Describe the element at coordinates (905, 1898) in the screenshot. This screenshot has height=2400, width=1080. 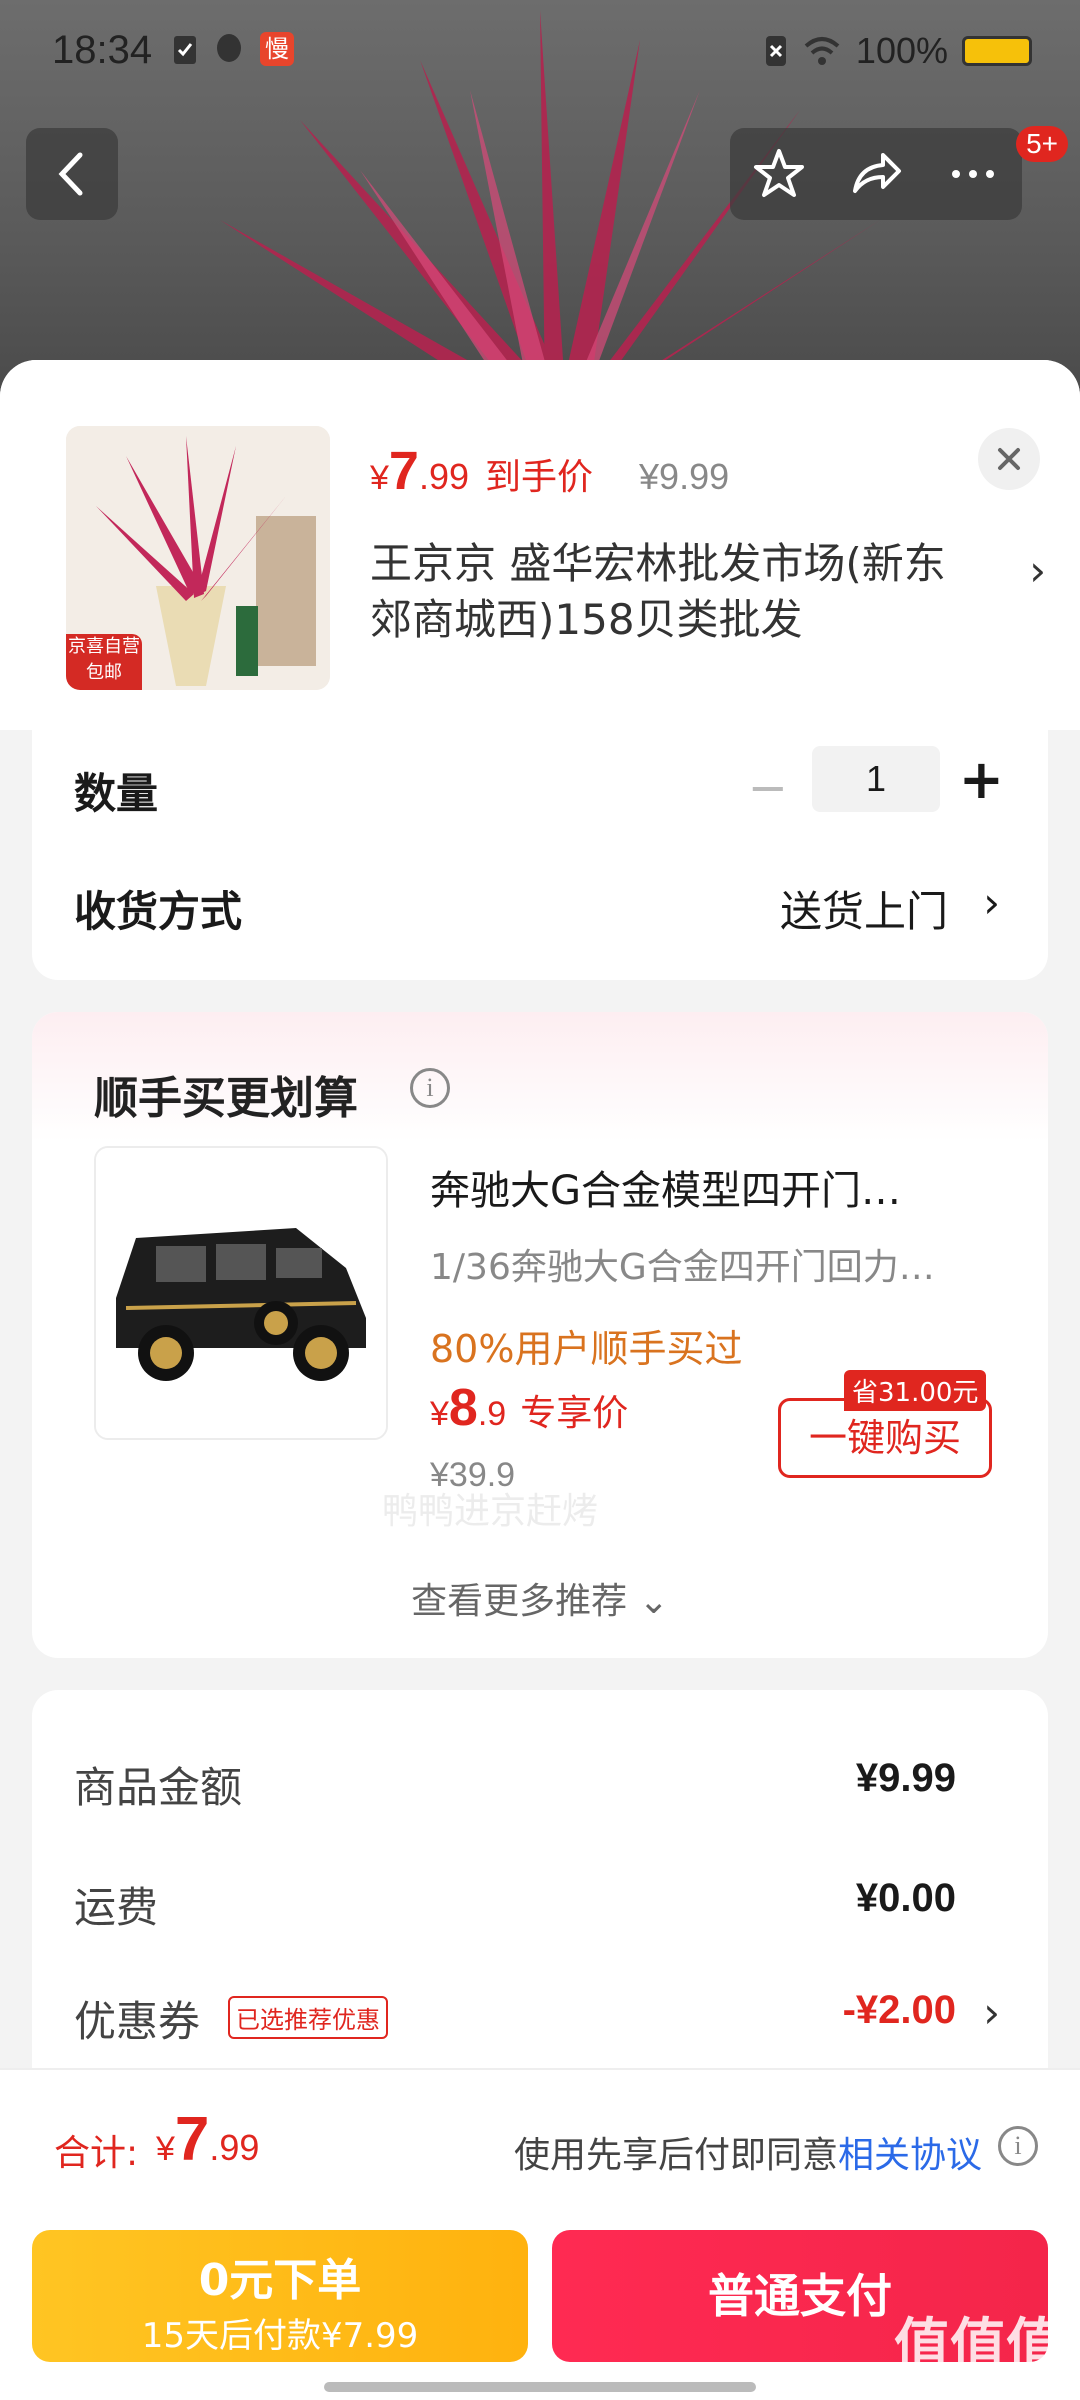
I see `shipping-value: ¥0.00` at that location.